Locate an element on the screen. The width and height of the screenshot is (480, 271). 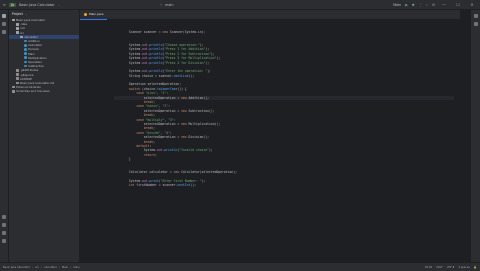
tree-item-label: Scratches and Consoles is located at coordinates (33, 91).